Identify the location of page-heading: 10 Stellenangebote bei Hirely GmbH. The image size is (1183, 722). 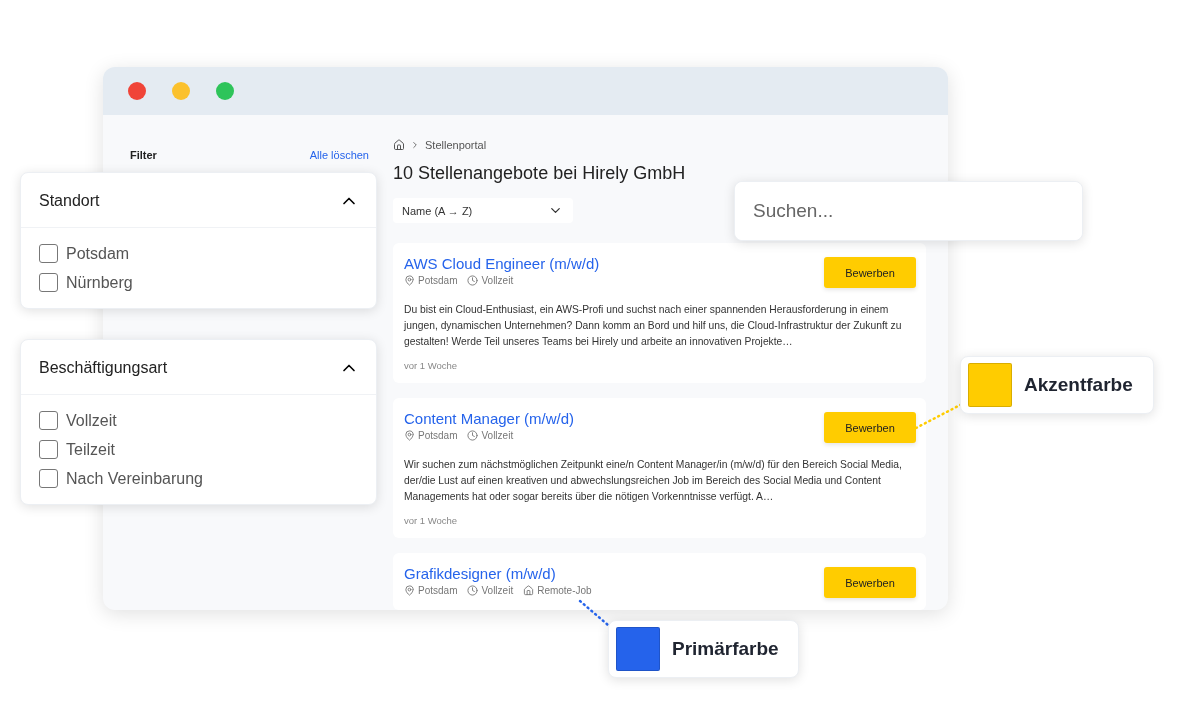
(540, 173).